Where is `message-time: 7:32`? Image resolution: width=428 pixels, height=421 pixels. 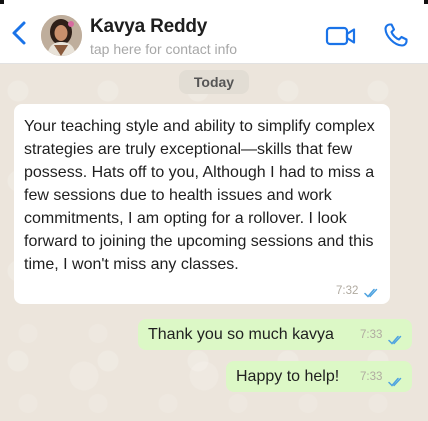
message-time: 7:32 is located at coordinates (347, 291).